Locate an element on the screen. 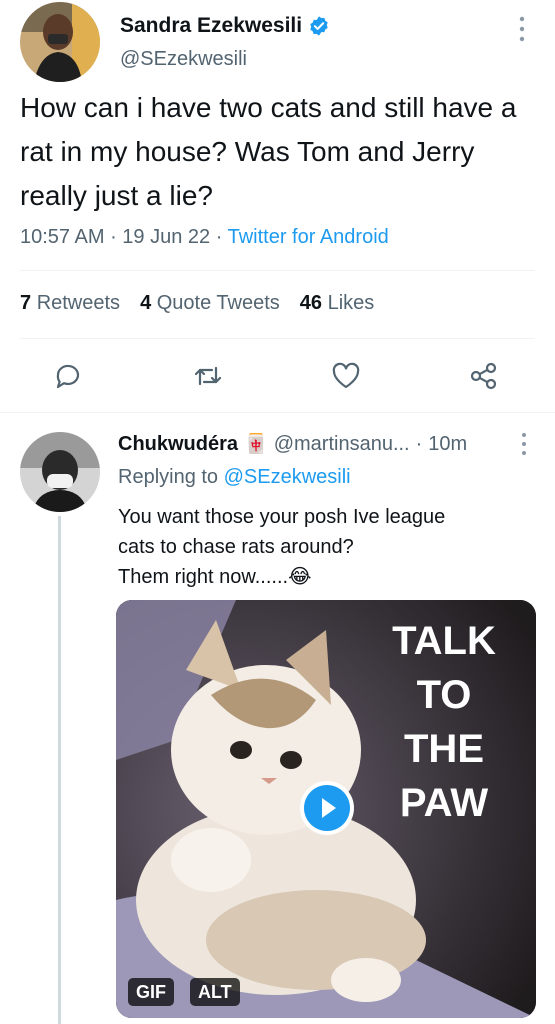 This screenshot has width=555, height=1024. reply-text-line: You want those your posh Ive league is located at coordinates (282, 517).